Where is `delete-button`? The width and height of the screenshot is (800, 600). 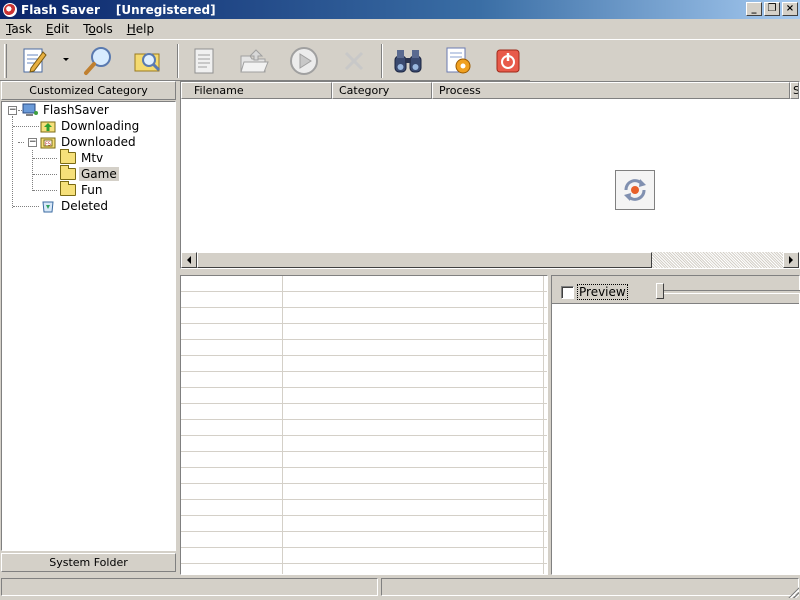
delete-button is located at coordinates (354, 61).